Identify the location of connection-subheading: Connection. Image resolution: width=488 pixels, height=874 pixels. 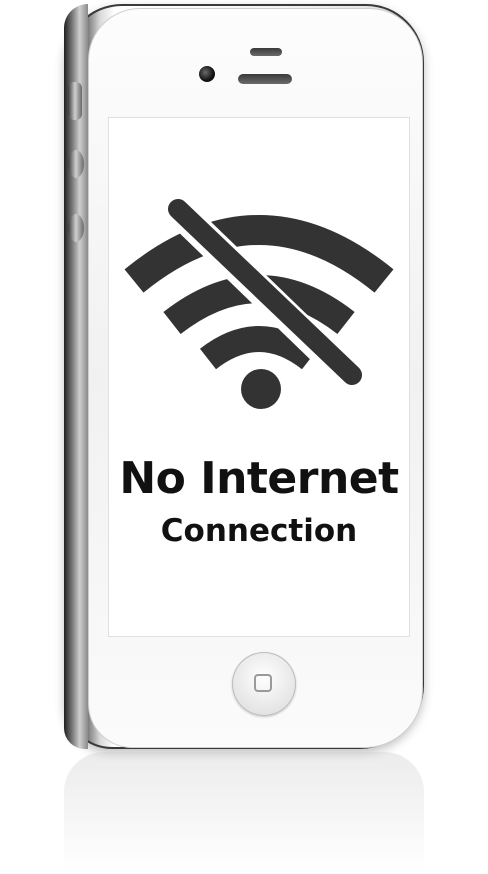
(259, 531).